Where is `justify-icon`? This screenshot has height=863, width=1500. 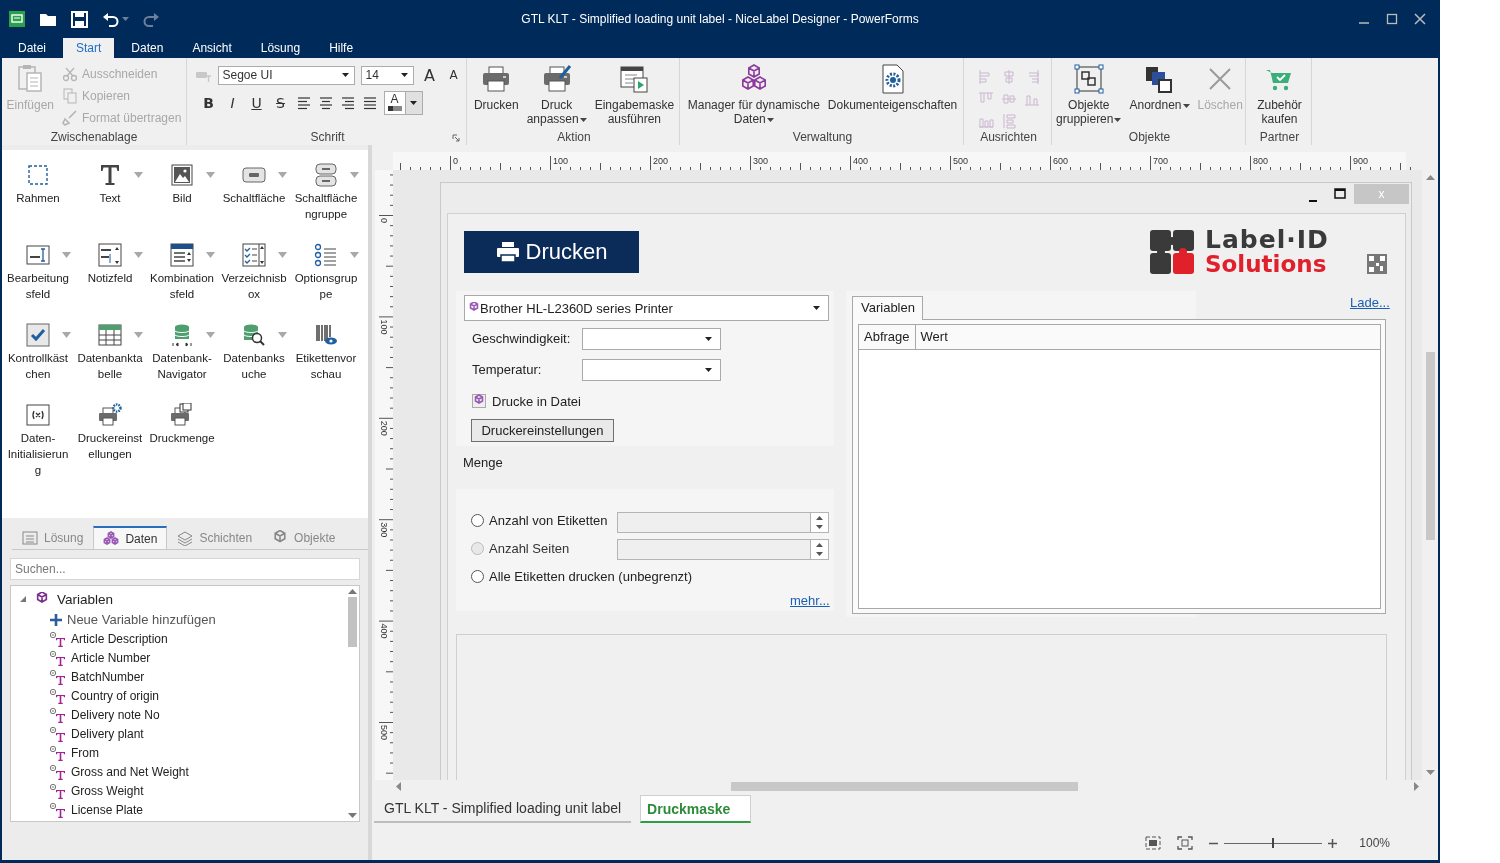
justify-icon is located at coordinates (369, 103).